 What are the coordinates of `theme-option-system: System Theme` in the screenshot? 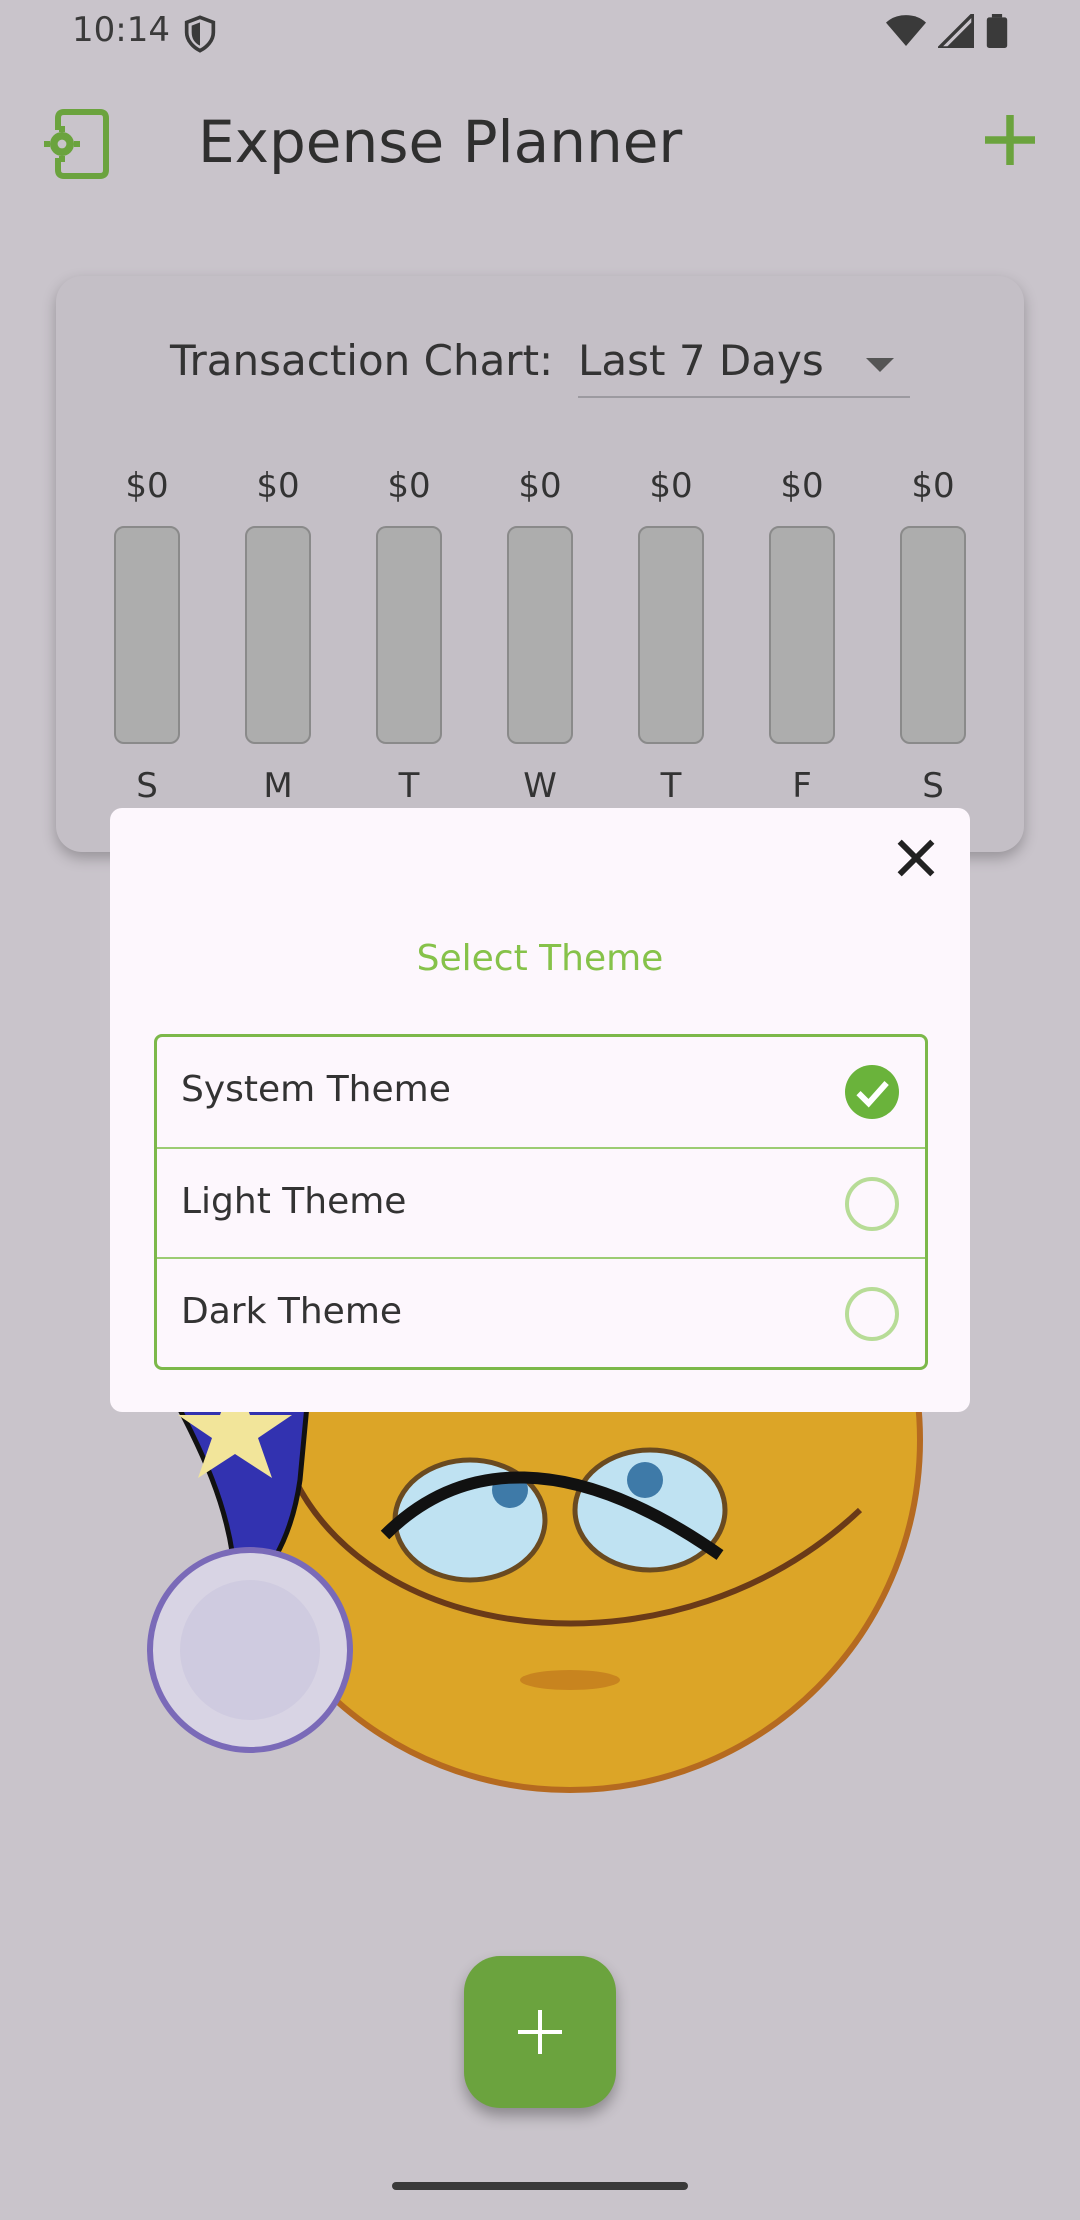 It's located at (541, 1092).